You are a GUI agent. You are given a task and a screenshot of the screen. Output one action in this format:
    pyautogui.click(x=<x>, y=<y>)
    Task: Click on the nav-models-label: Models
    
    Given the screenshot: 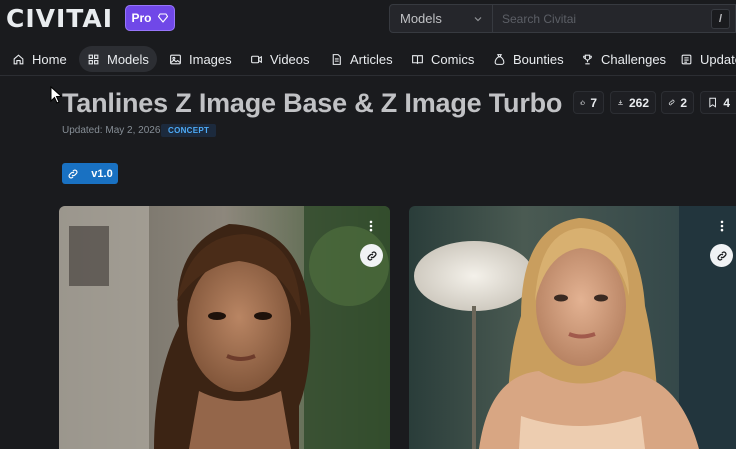 What is the action you would take?
    pyautogui.click(x=128, y=59)
    